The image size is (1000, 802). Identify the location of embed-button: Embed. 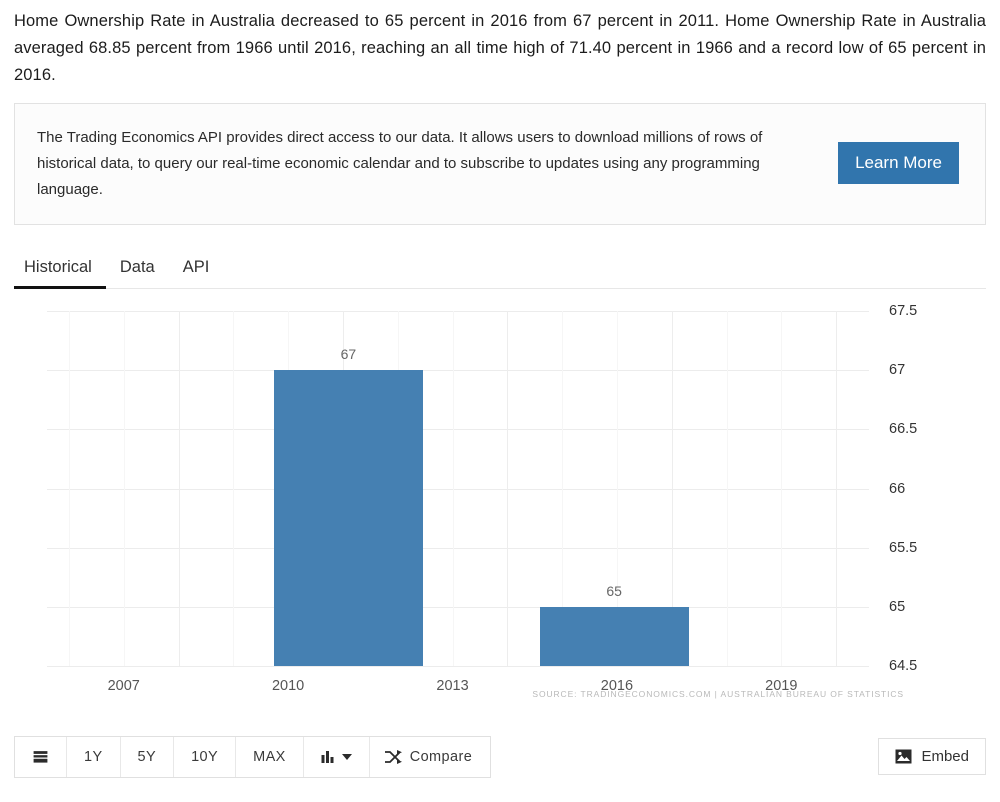
(932, 756).